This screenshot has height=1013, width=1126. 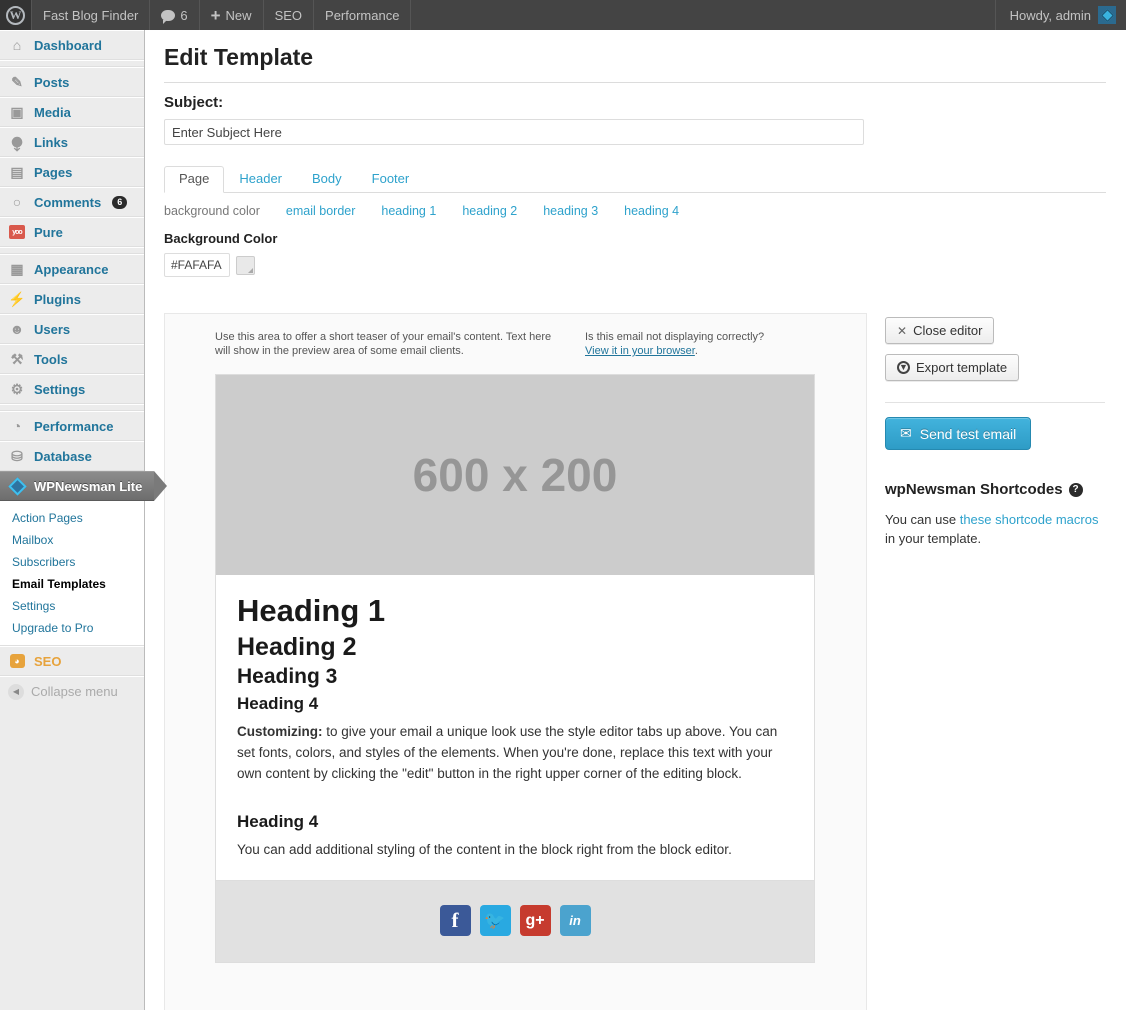 I want to click on shortcodes-heading: wpNewsman Shortcodes ?, so click(x=1005, y=489).